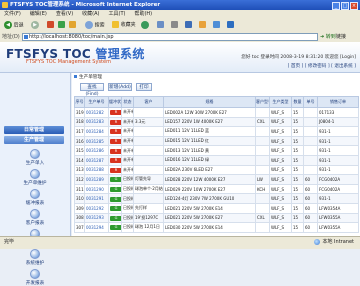 The width and height of the screenshot is (360, 286). I want to click on home-button, so click(72, 25).